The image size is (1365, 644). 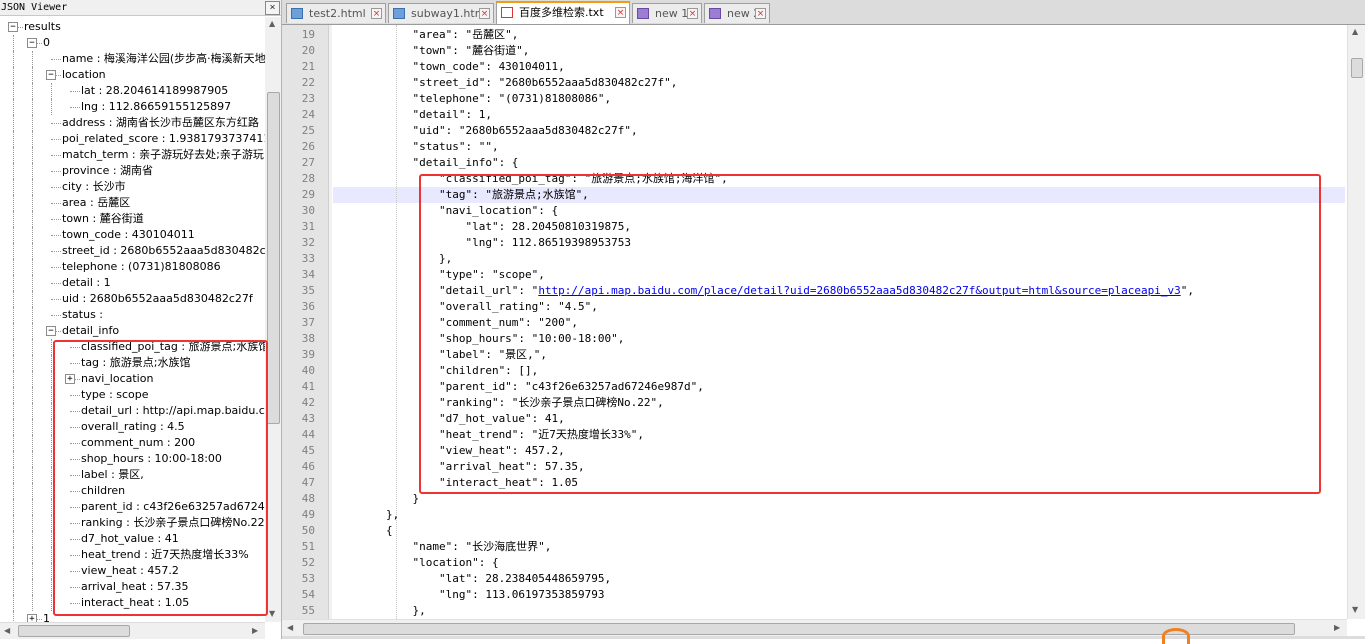 I want to click on fold-margin, so click(x=330, y=322).